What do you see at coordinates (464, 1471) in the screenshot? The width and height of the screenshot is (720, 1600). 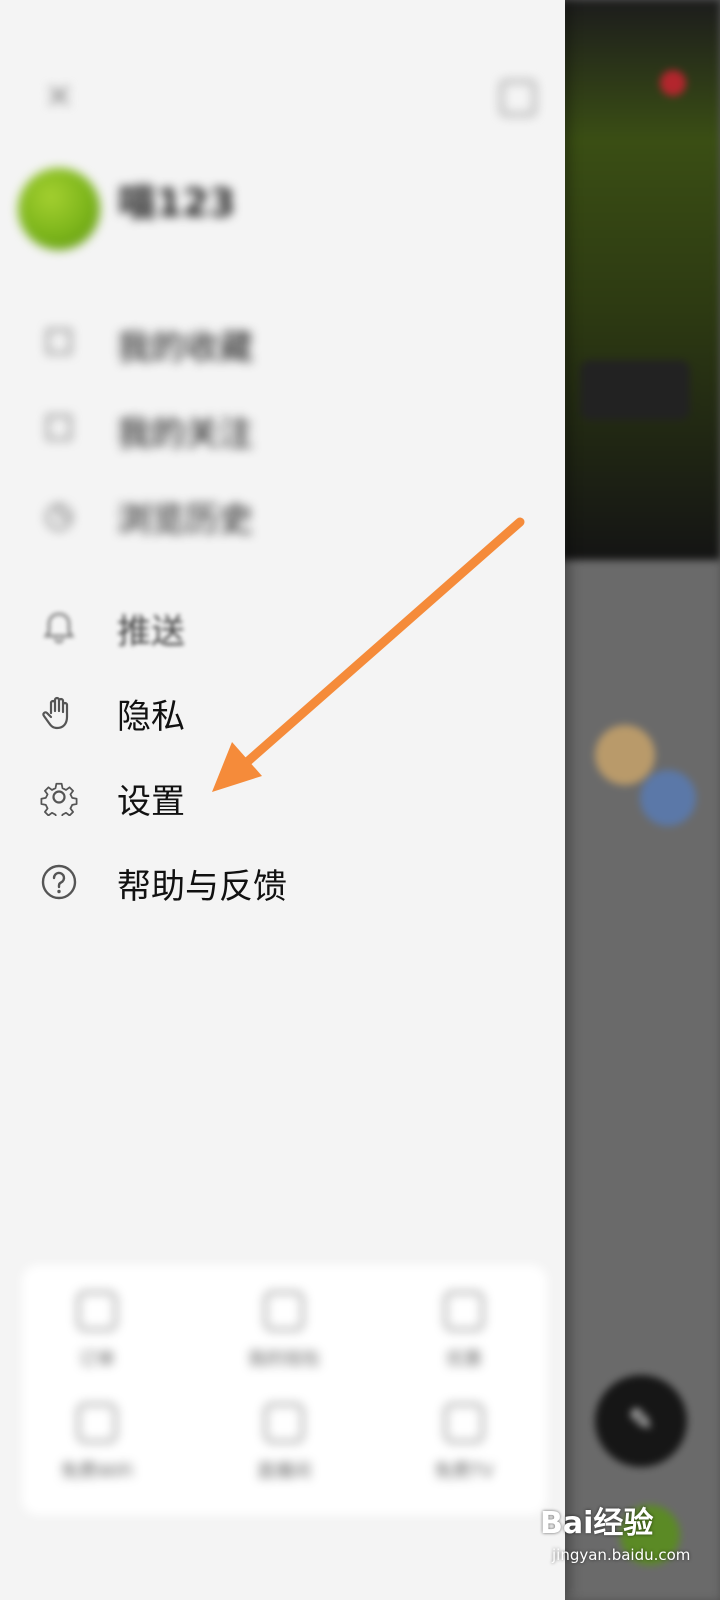 I see `tool-label: 免费TV` at bounding box center [464, 1471].